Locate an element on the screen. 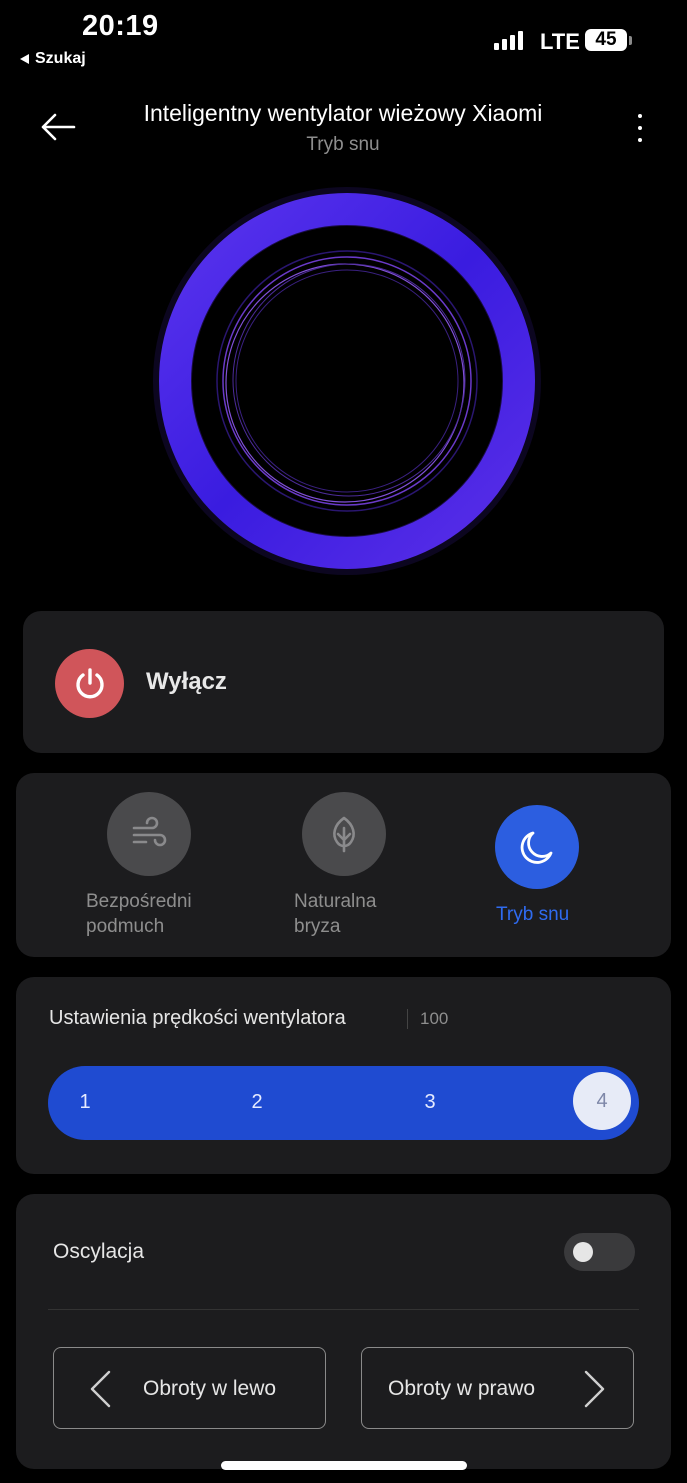 The width and height of the screenshot is (687, 1483). mode-sleep-button is located at coordinates (537, 847).